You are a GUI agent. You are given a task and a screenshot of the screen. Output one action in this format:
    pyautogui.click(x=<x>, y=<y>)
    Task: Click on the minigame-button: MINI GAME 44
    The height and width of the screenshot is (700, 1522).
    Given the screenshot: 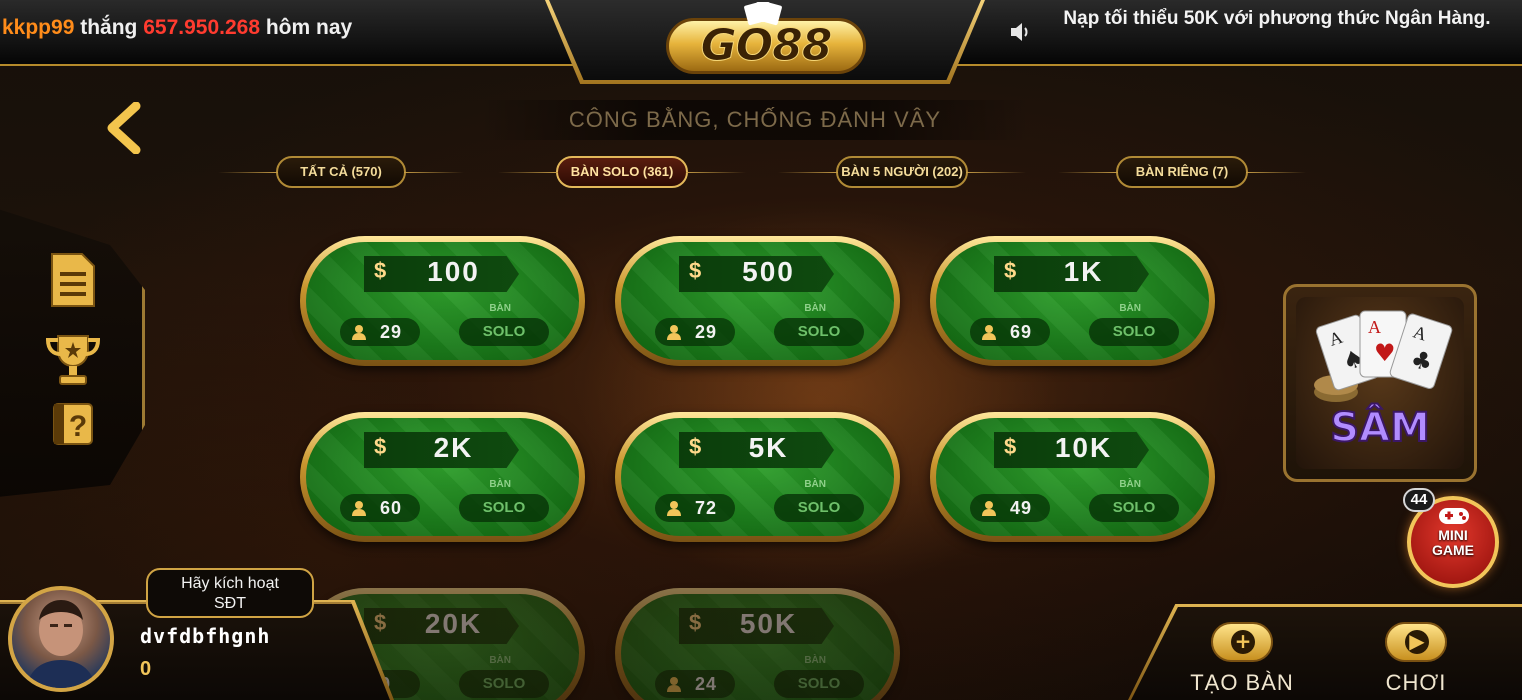 What is the action you would take?
    pyautogui.click(x=1458, y=538)
    